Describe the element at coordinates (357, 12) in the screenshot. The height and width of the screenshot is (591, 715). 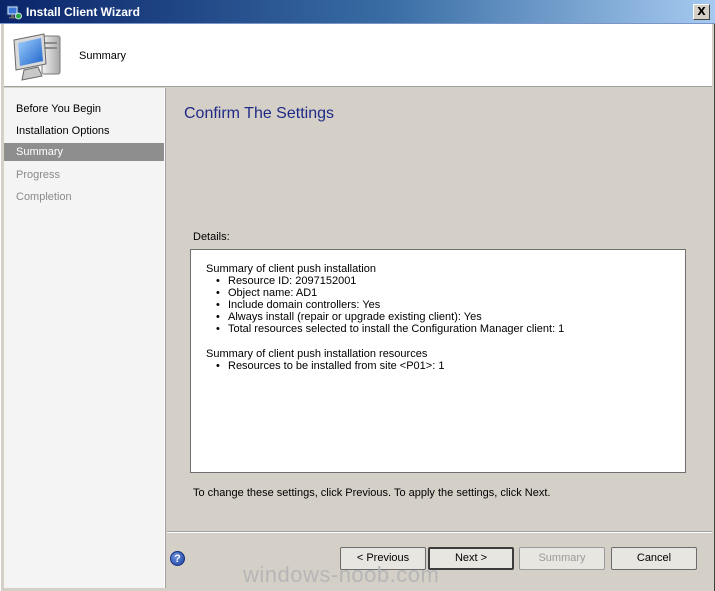
I see `title-bar: Install Client Wizard X` at that location.